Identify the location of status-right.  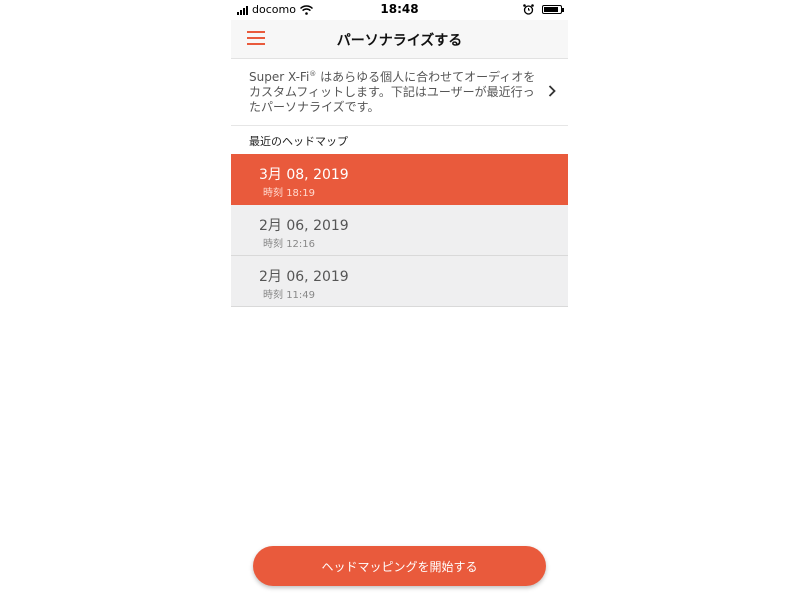
(543, 9).